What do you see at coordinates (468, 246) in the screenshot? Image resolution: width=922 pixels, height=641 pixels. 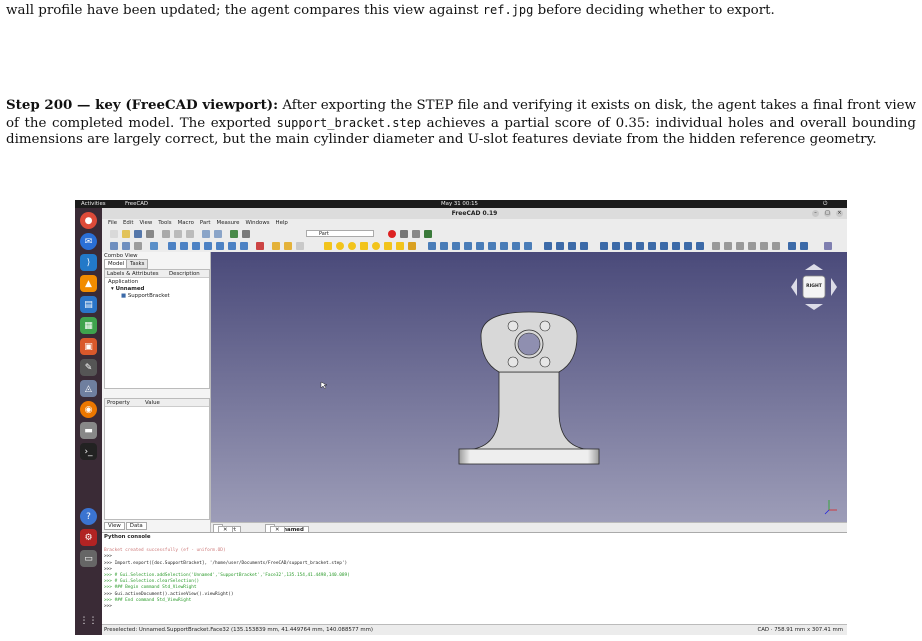 I see `fillet-icon` at bounding box center [468, 246].